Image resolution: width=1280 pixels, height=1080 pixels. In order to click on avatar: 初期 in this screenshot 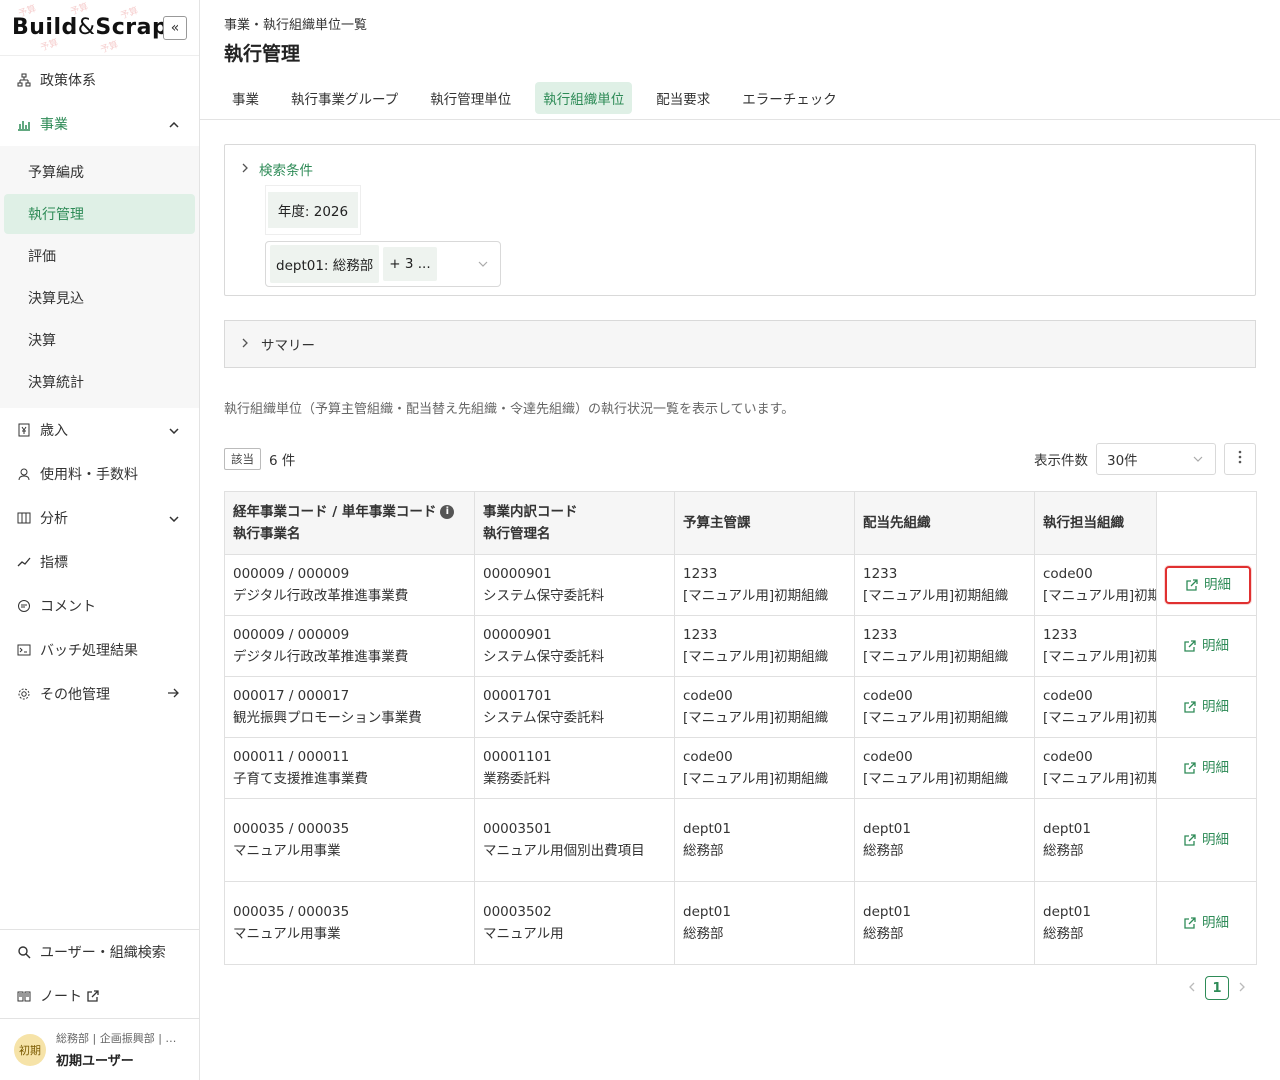, I will do `click(30, 1049)`.